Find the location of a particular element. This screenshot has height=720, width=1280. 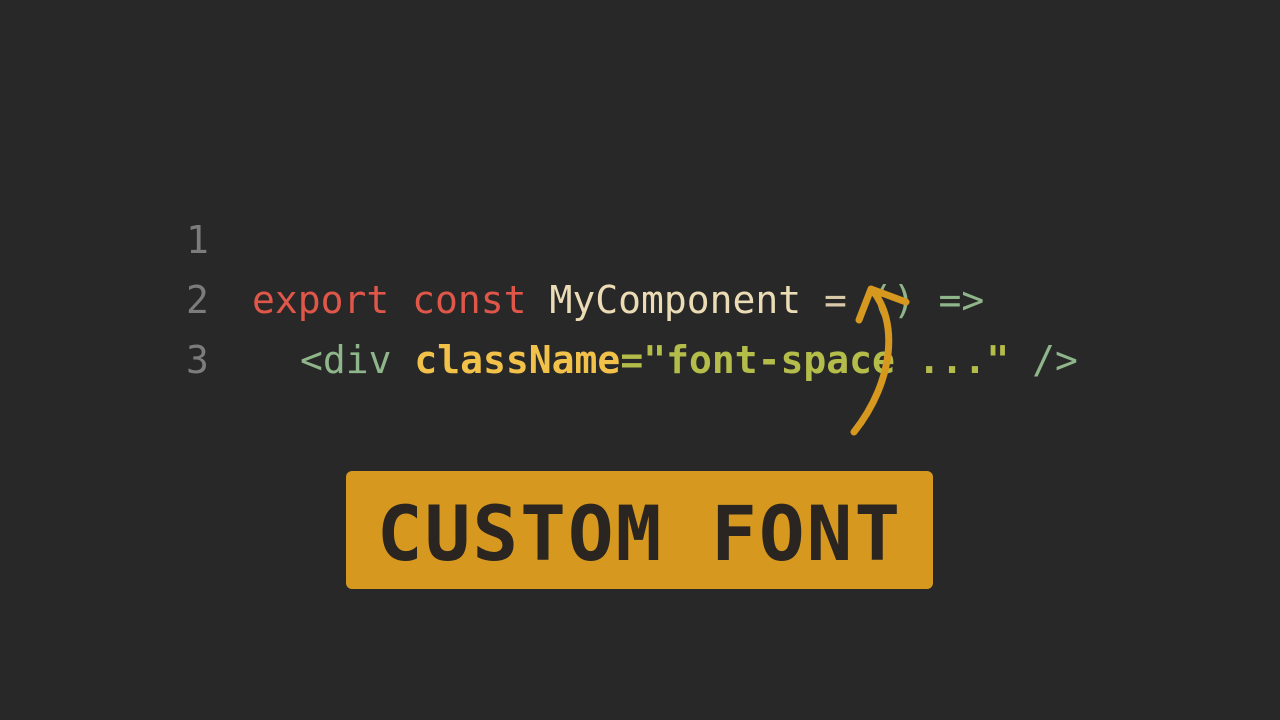

jsx-attribute-value: ="font-space ..." is located at coordinates (815, 360).